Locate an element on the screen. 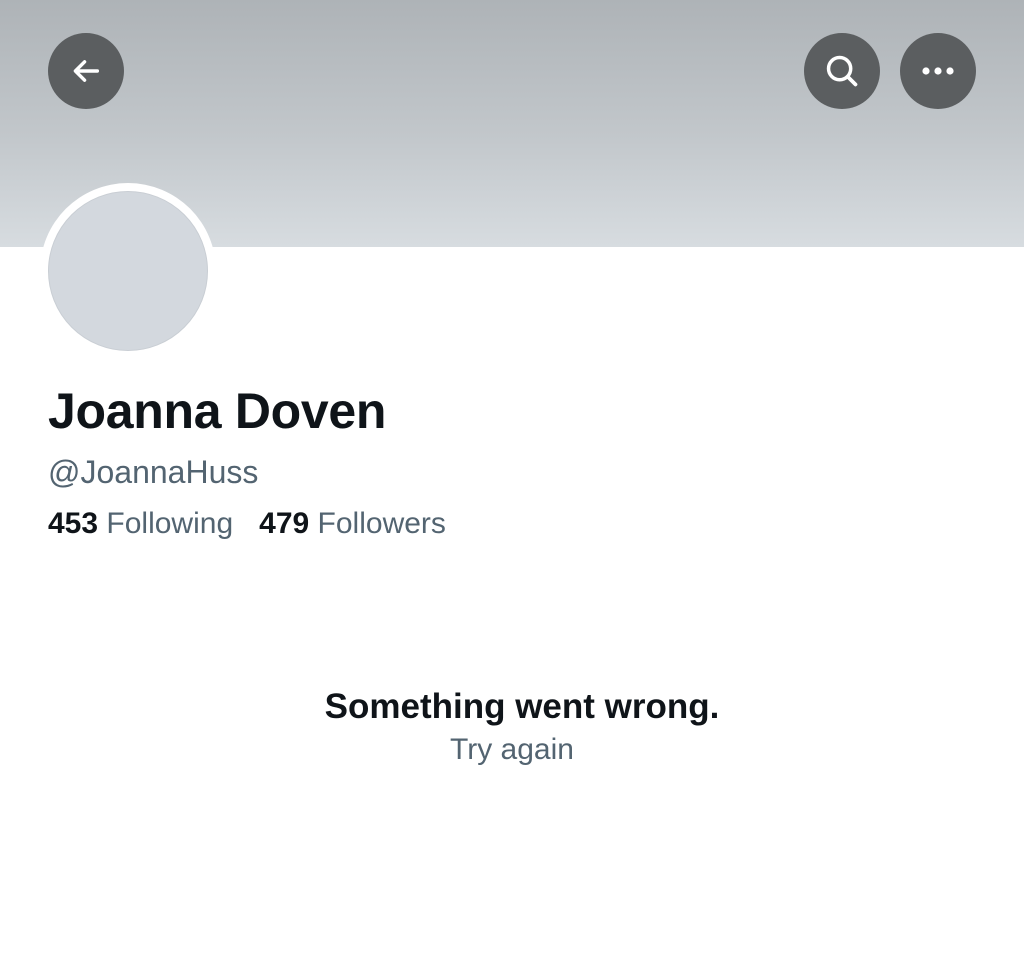 The width and height of the screenshot is (1024, 961). followers-link: 479 Followers is located at coordinates (352, 524).